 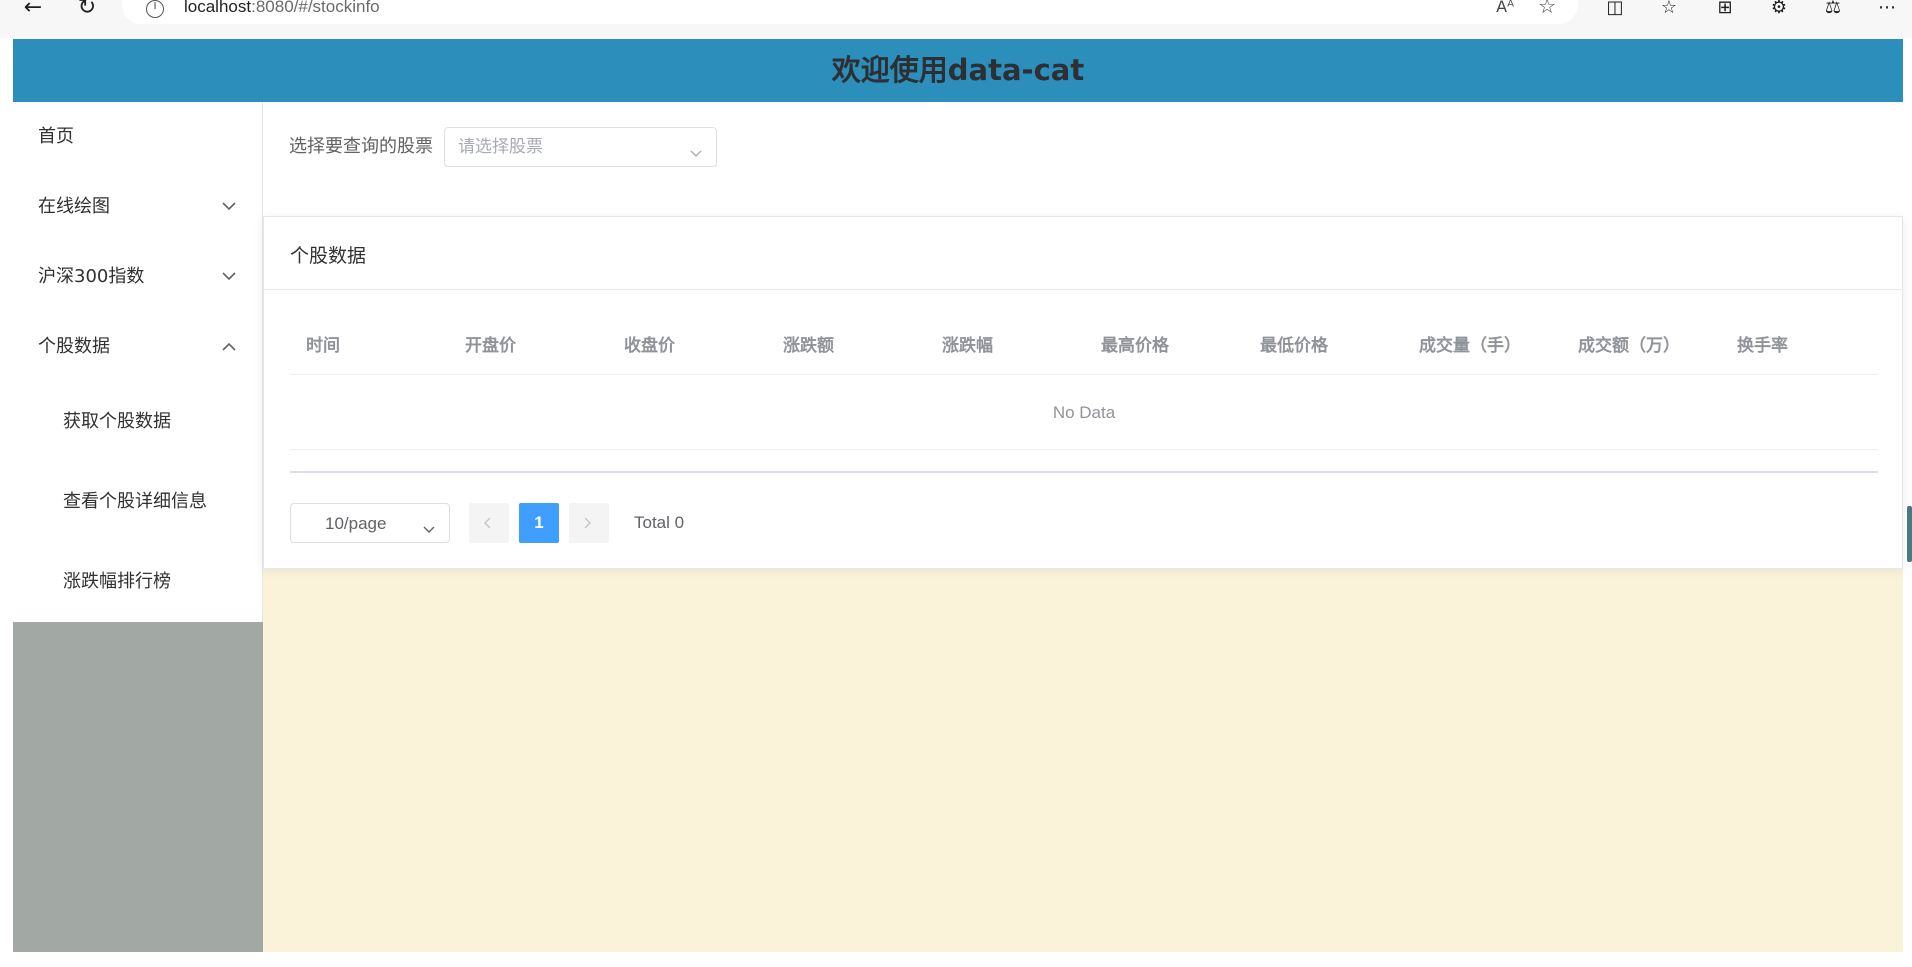 What do you see at coordinates (808, 346) in the screenshot?
I see `column-header: 涨跌额` at bounding box center [808, 346].